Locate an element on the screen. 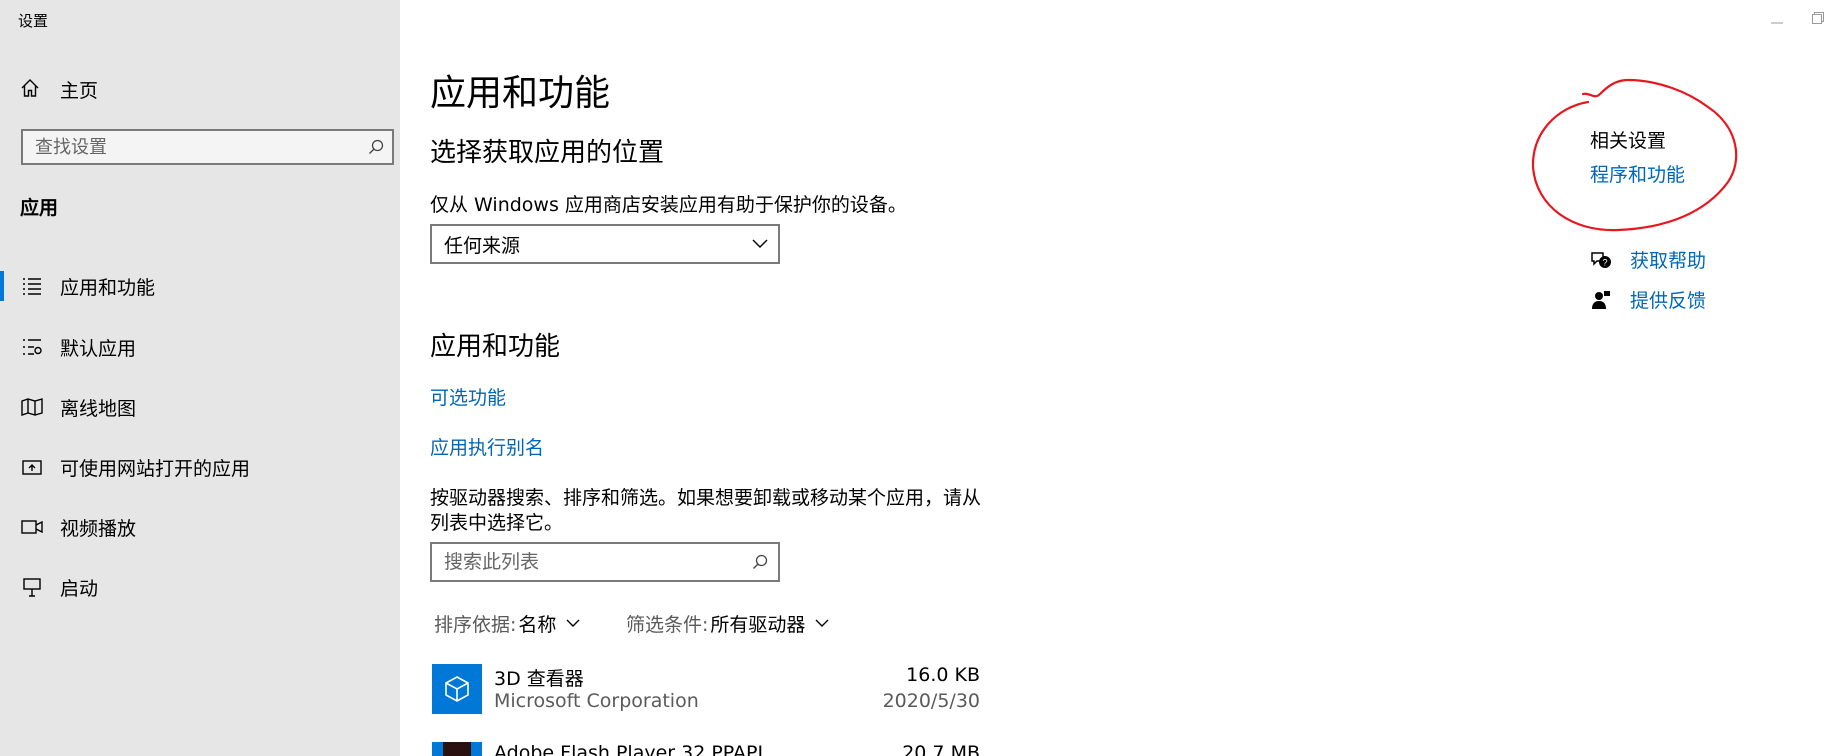 Image resolution: width=1836 pixels, height=756 pixels. apps-features-heading: 应用和功能 is located at coordinates (495, 347).